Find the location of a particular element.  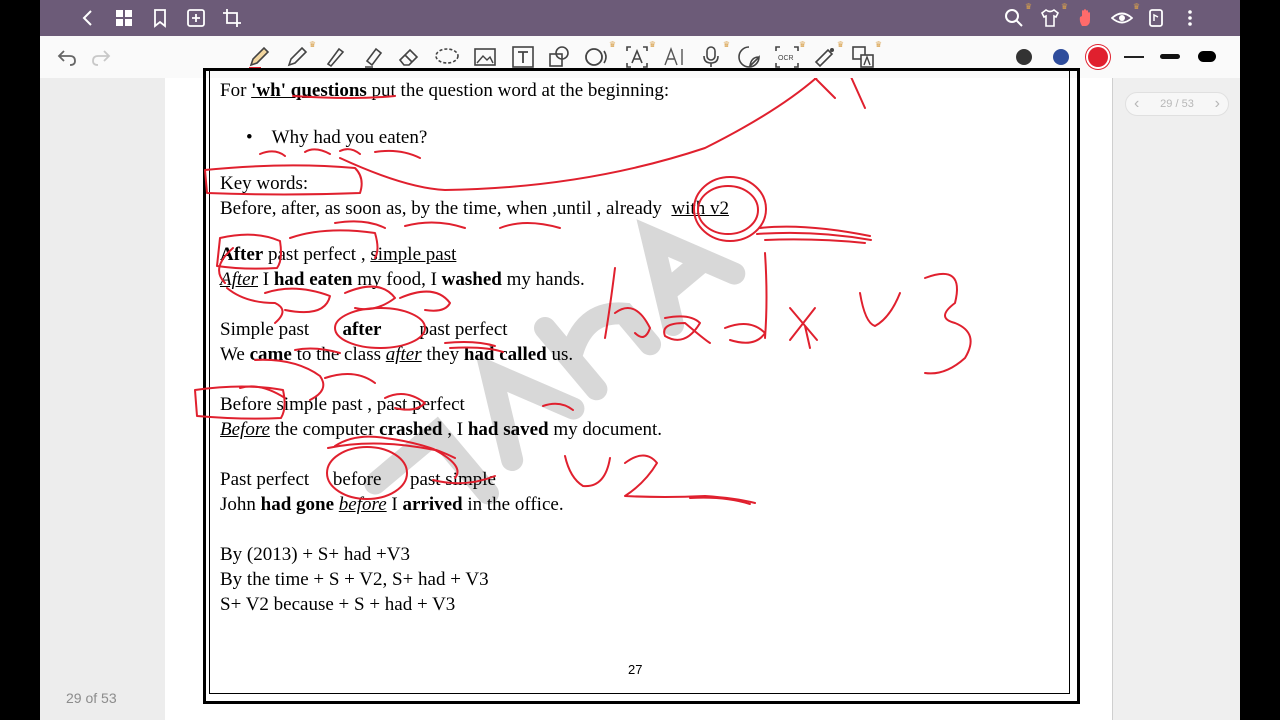

page-navigator: ‹ 29 / 53 › is located at coordinates (1177, 104).